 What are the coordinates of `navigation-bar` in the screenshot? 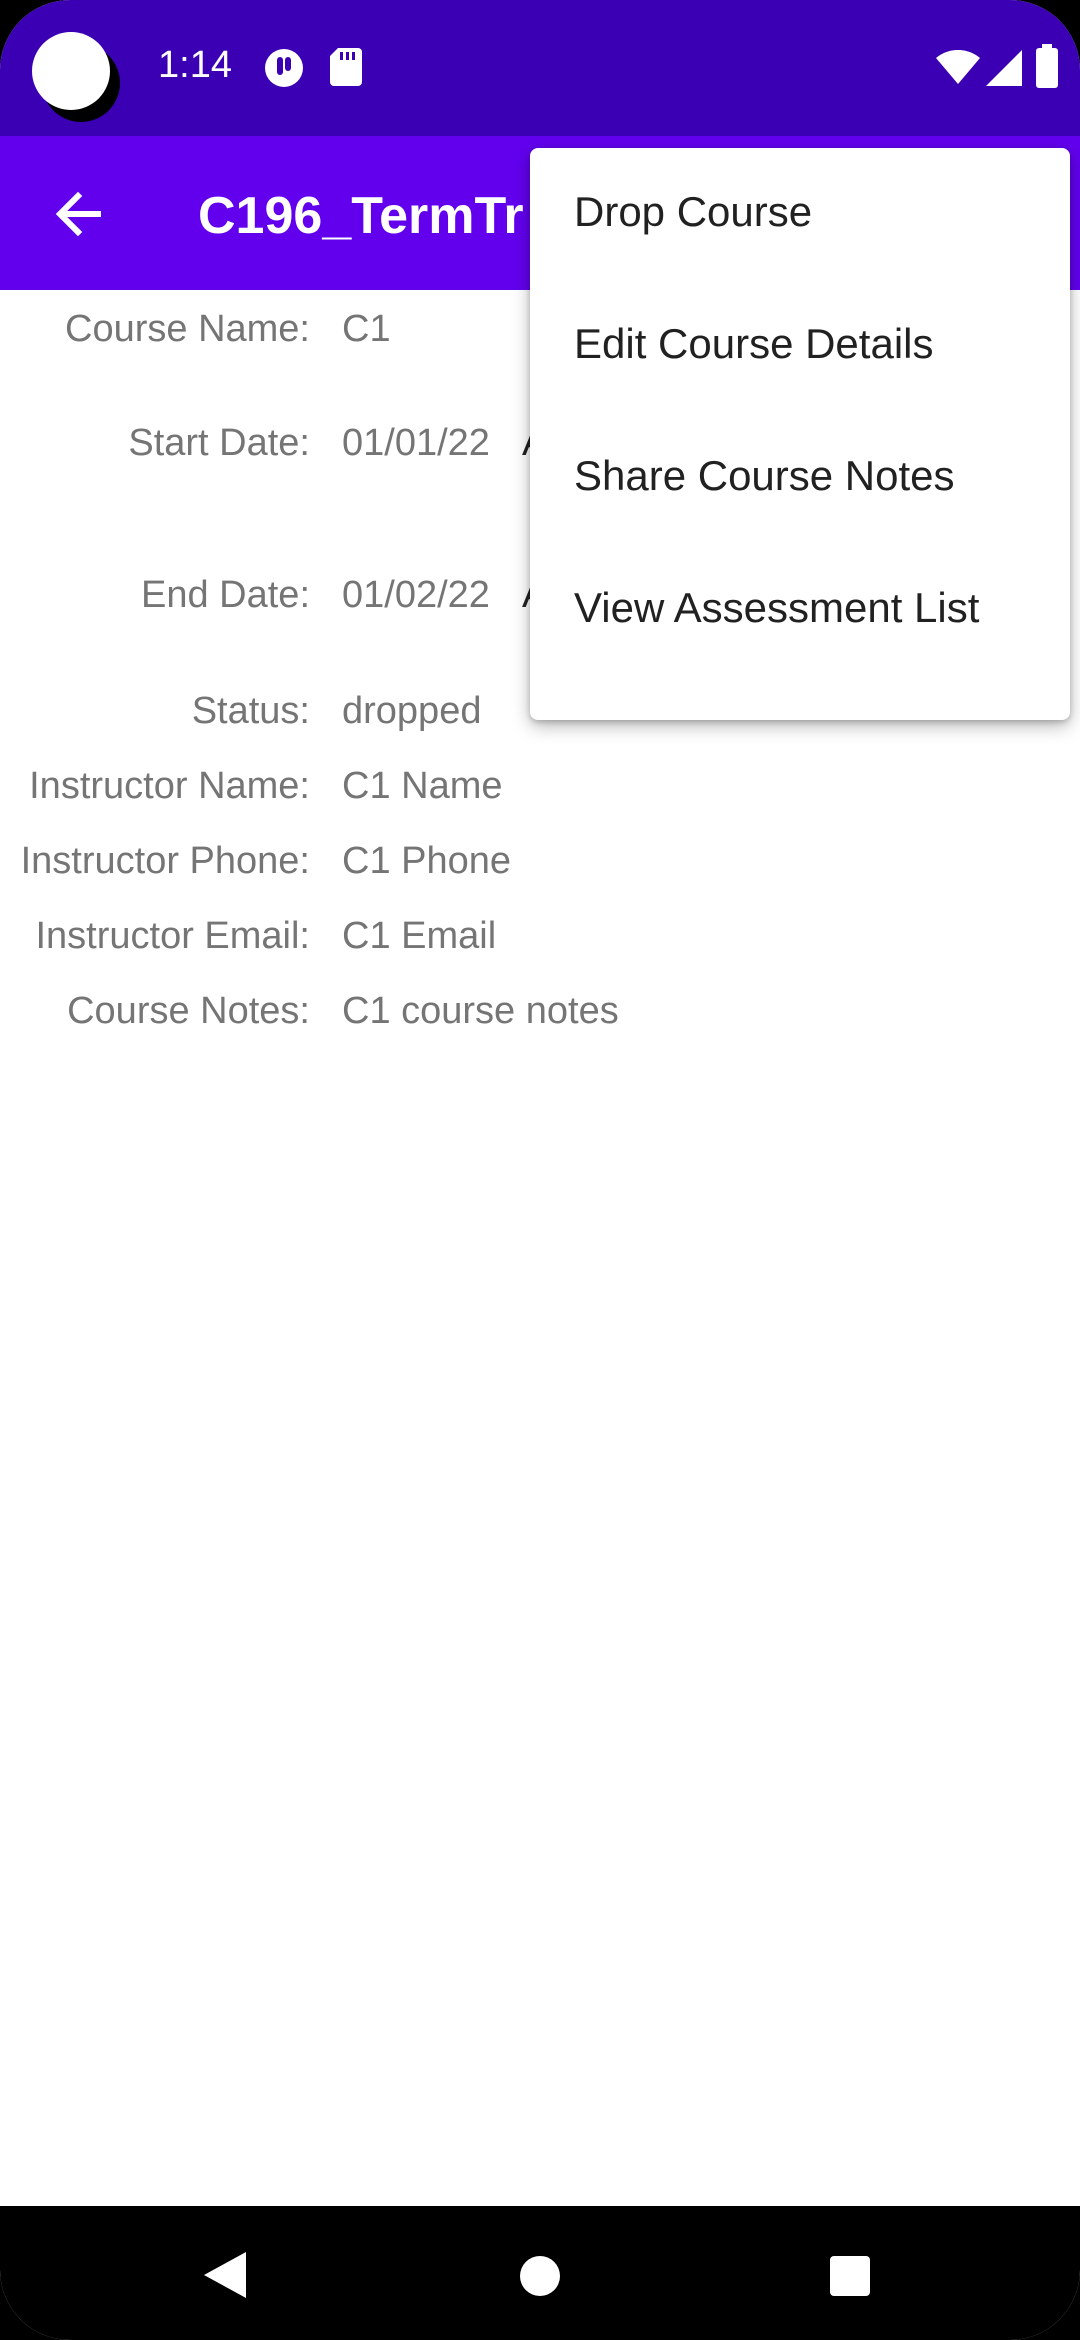 It's located at (540, 2273).